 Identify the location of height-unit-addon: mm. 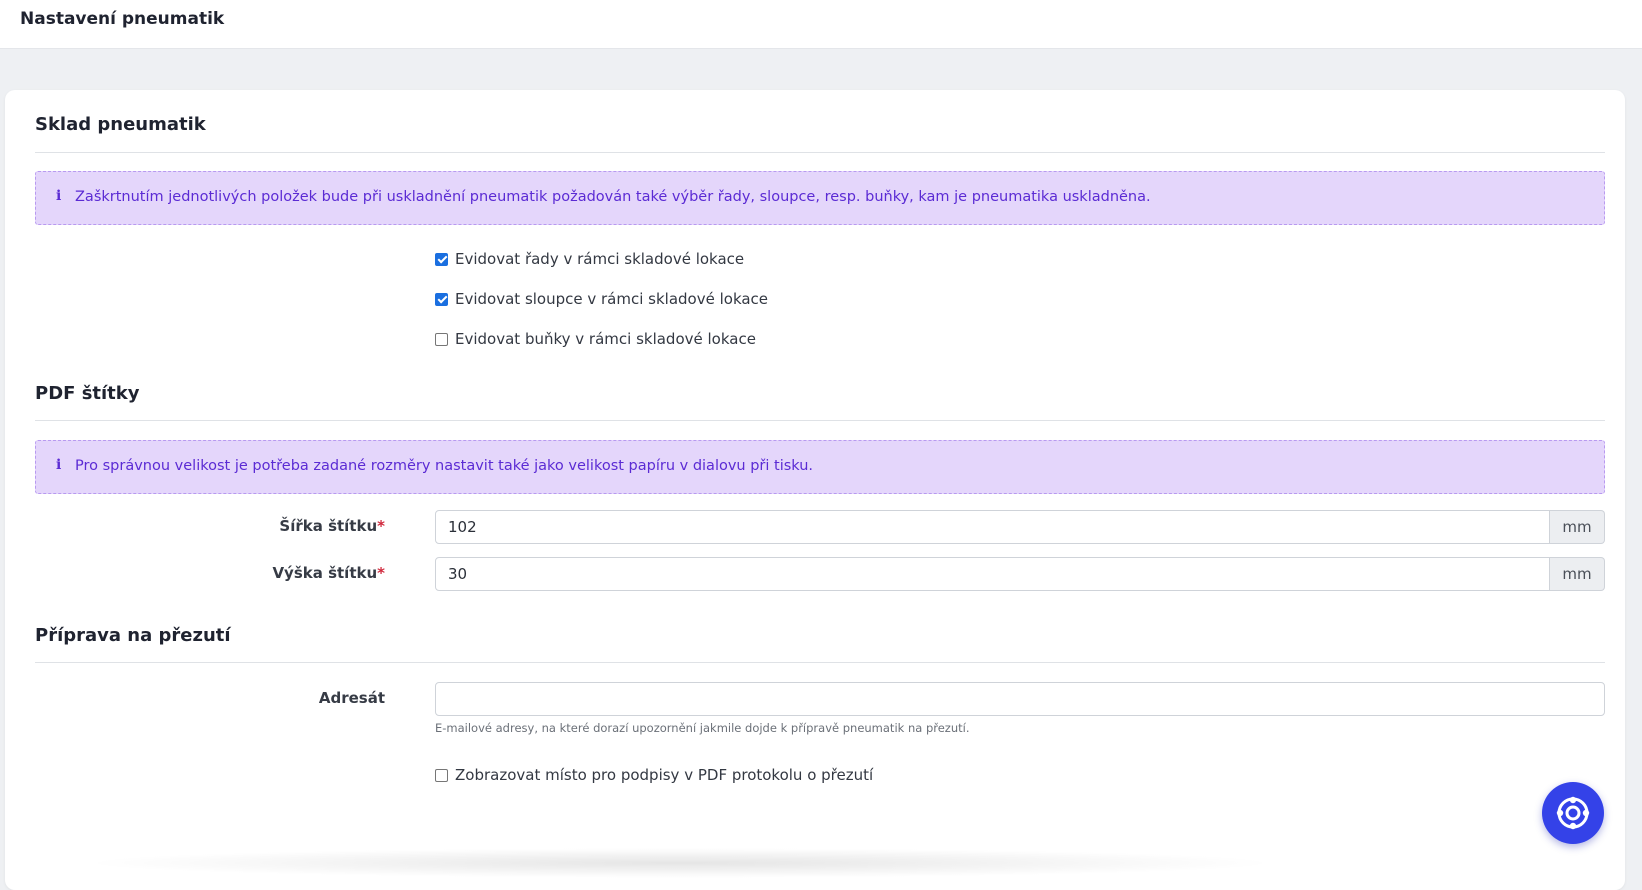
(1577, 574).